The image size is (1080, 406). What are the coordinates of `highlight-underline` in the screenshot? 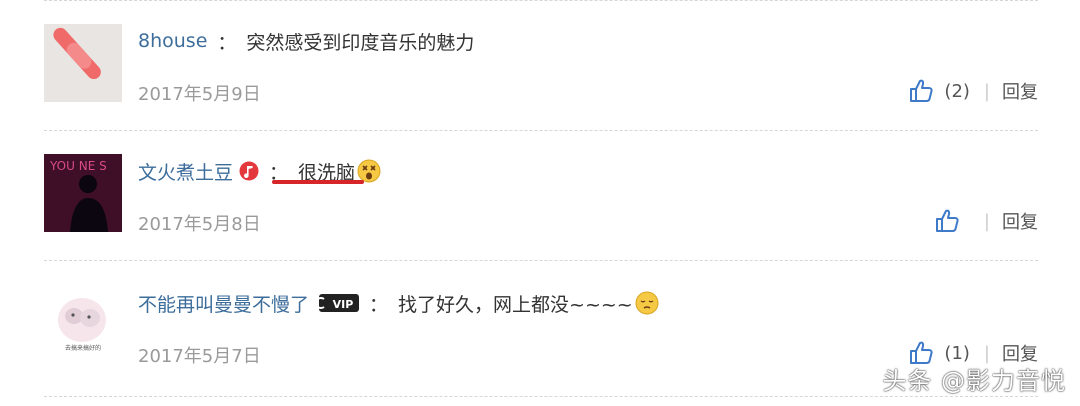 It's located at (318, 182).